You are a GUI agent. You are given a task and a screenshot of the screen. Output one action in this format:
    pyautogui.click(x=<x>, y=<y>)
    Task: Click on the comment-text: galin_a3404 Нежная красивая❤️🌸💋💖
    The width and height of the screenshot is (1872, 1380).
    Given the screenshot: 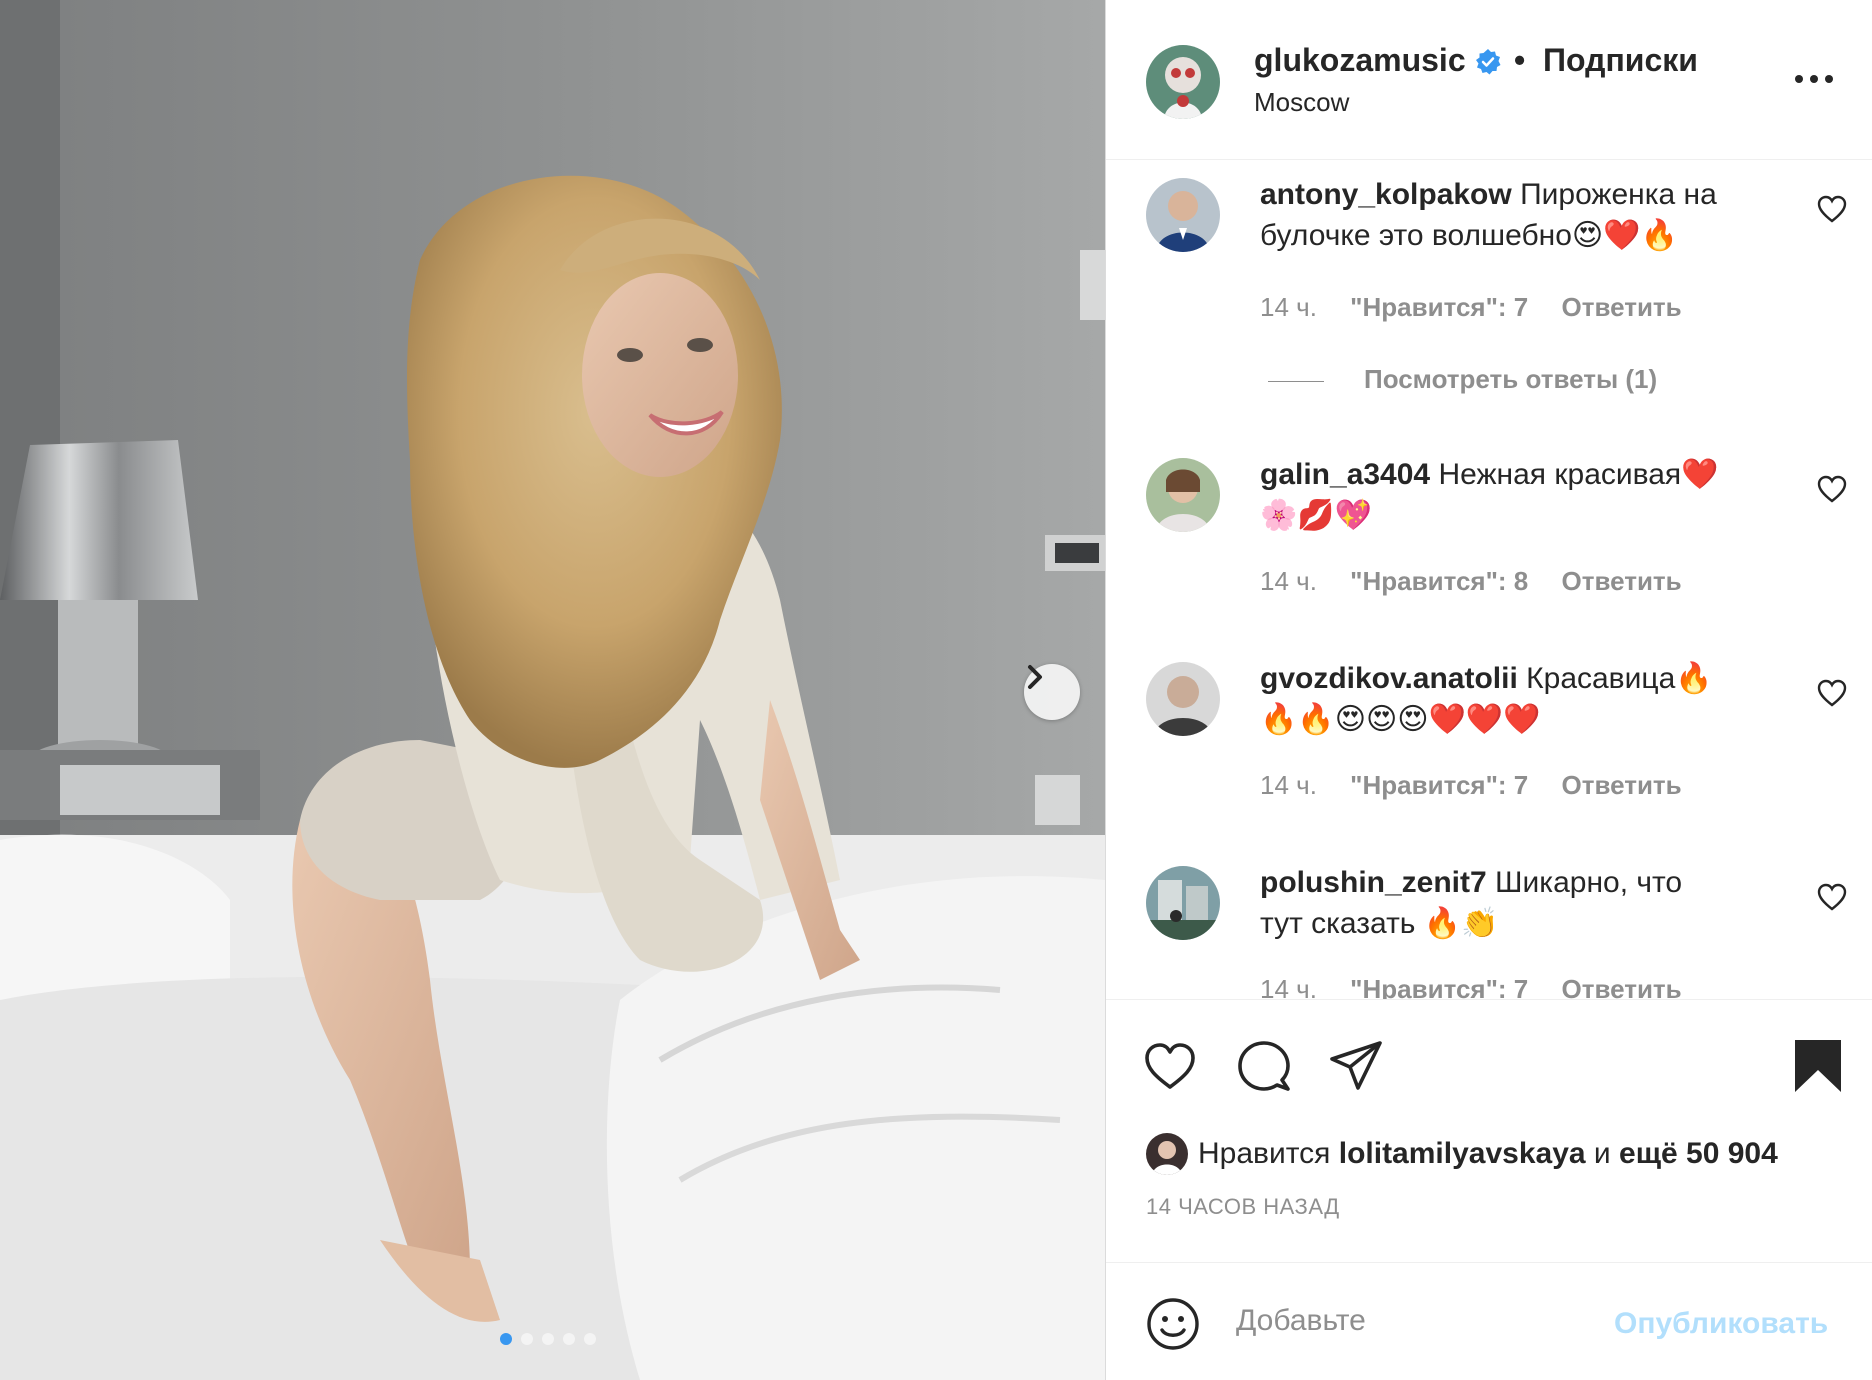 What is the action you would take?
    pyautogui.click(x=1495, y=495)
    